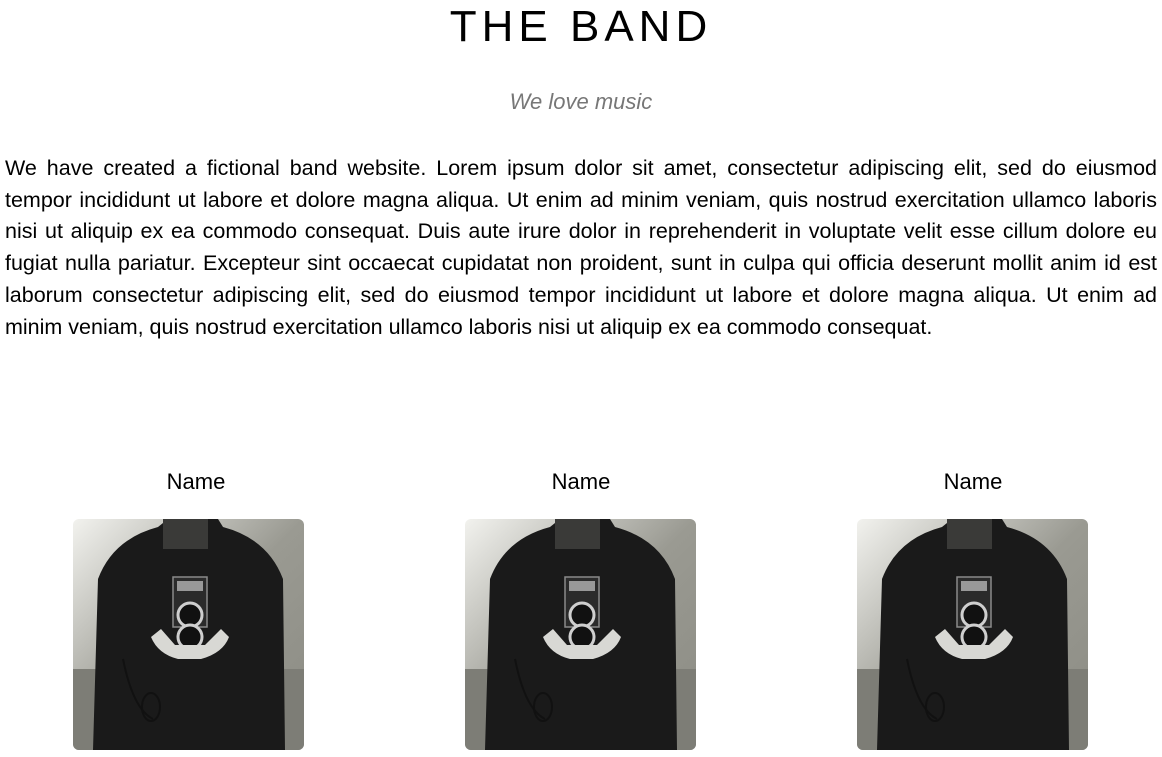  Describe the element at coordinates (581, 26) in the screenshot. I see `page-title: THE BAND` at that location.